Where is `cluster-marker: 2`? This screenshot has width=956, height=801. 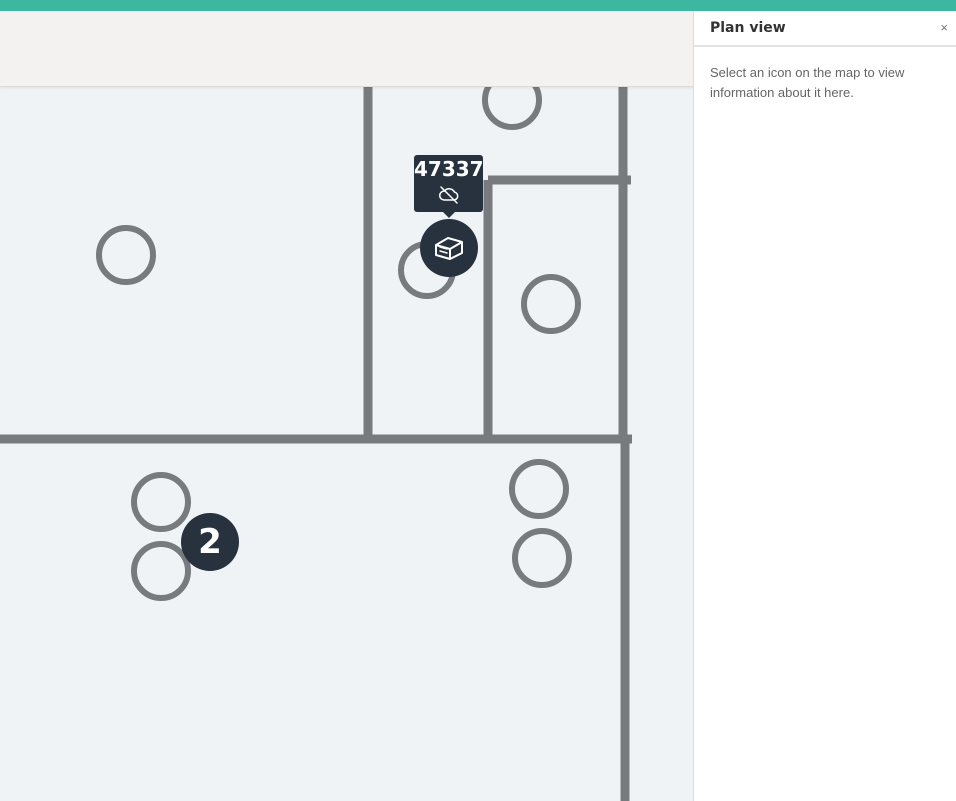 cluster-marker: 2 is located at coordinates (210, 542).